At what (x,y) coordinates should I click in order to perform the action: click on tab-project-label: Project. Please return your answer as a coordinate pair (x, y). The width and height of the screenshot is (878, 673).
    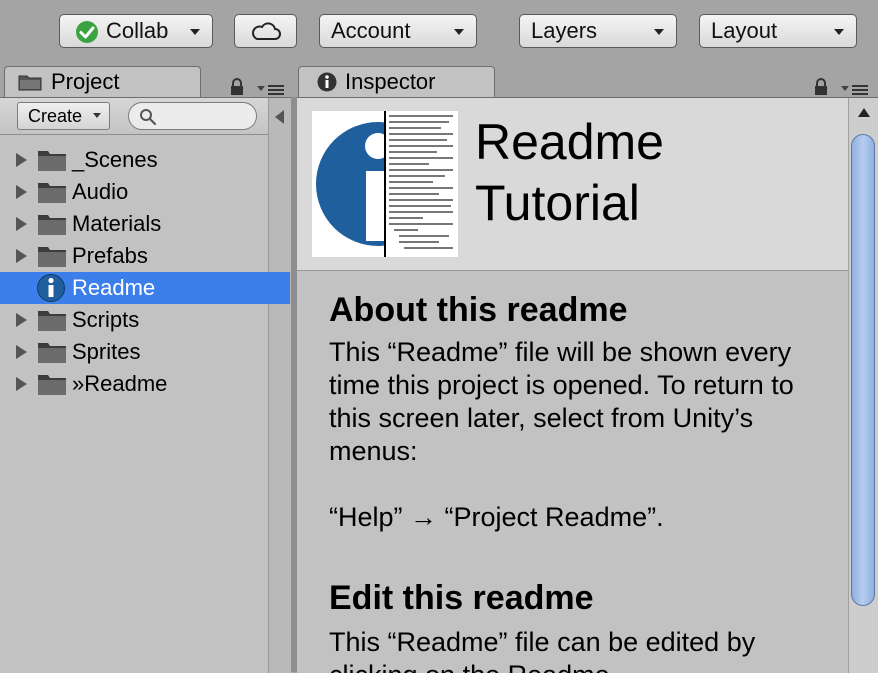
    Looking at the image, I should click on (85, 81).